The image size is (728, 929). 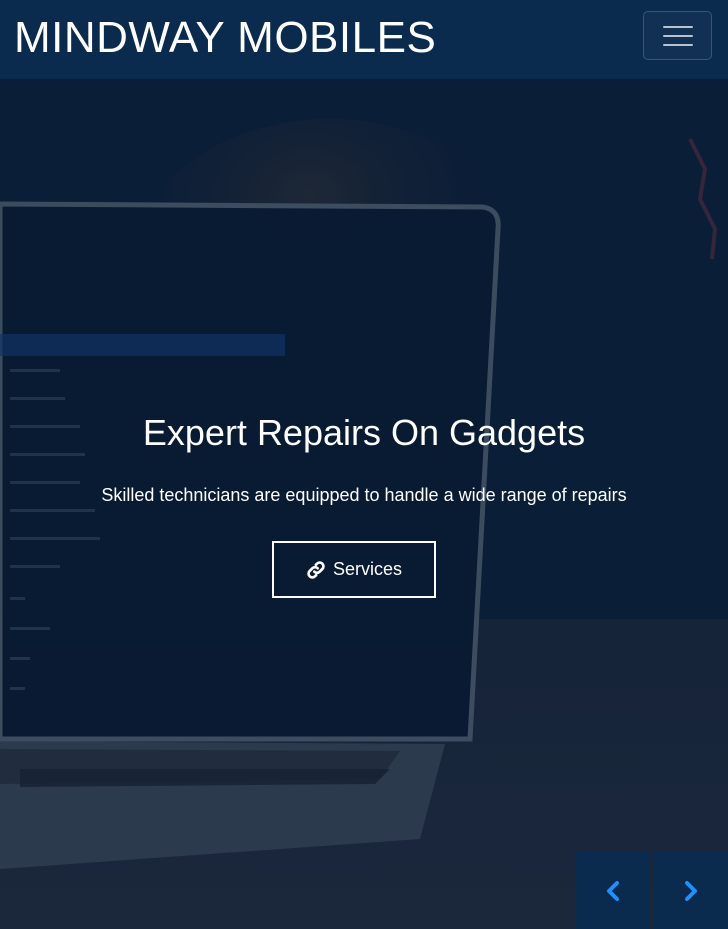 What do you see at coordinates (678, 27) in the screenshot?
I see `hamburger-menu-icon` at bounding box center [678, 27].